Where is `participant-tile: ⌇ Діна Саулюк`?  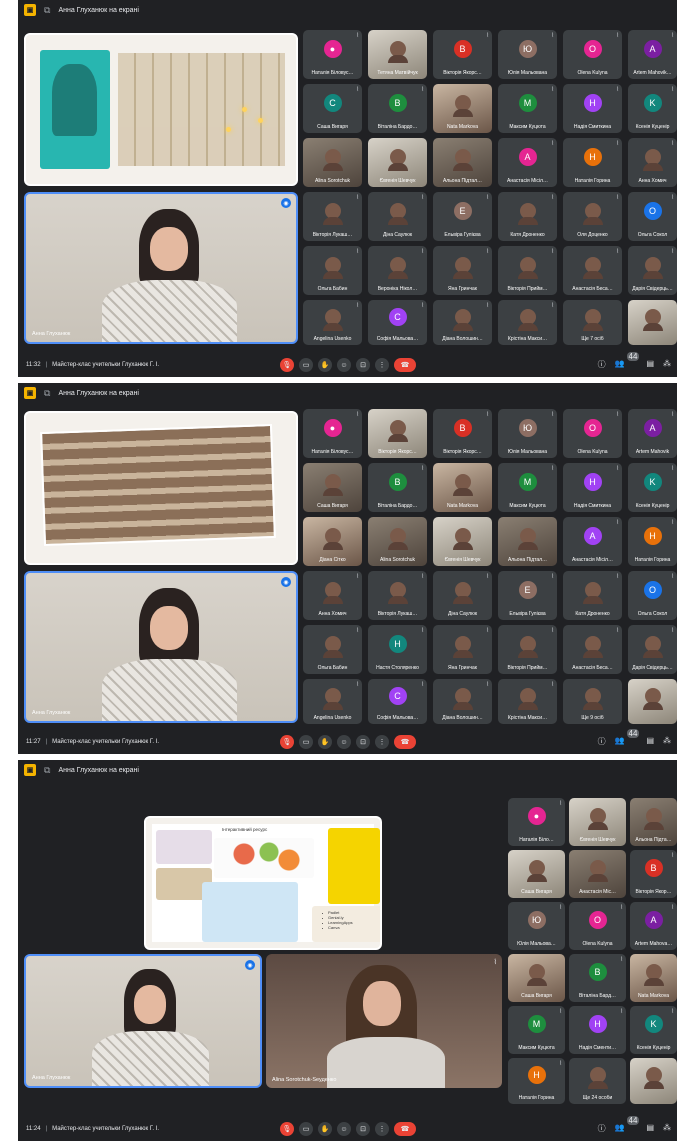 participant-tile: ⌇ Діна Саулюк is located at coordinates (397, 216).